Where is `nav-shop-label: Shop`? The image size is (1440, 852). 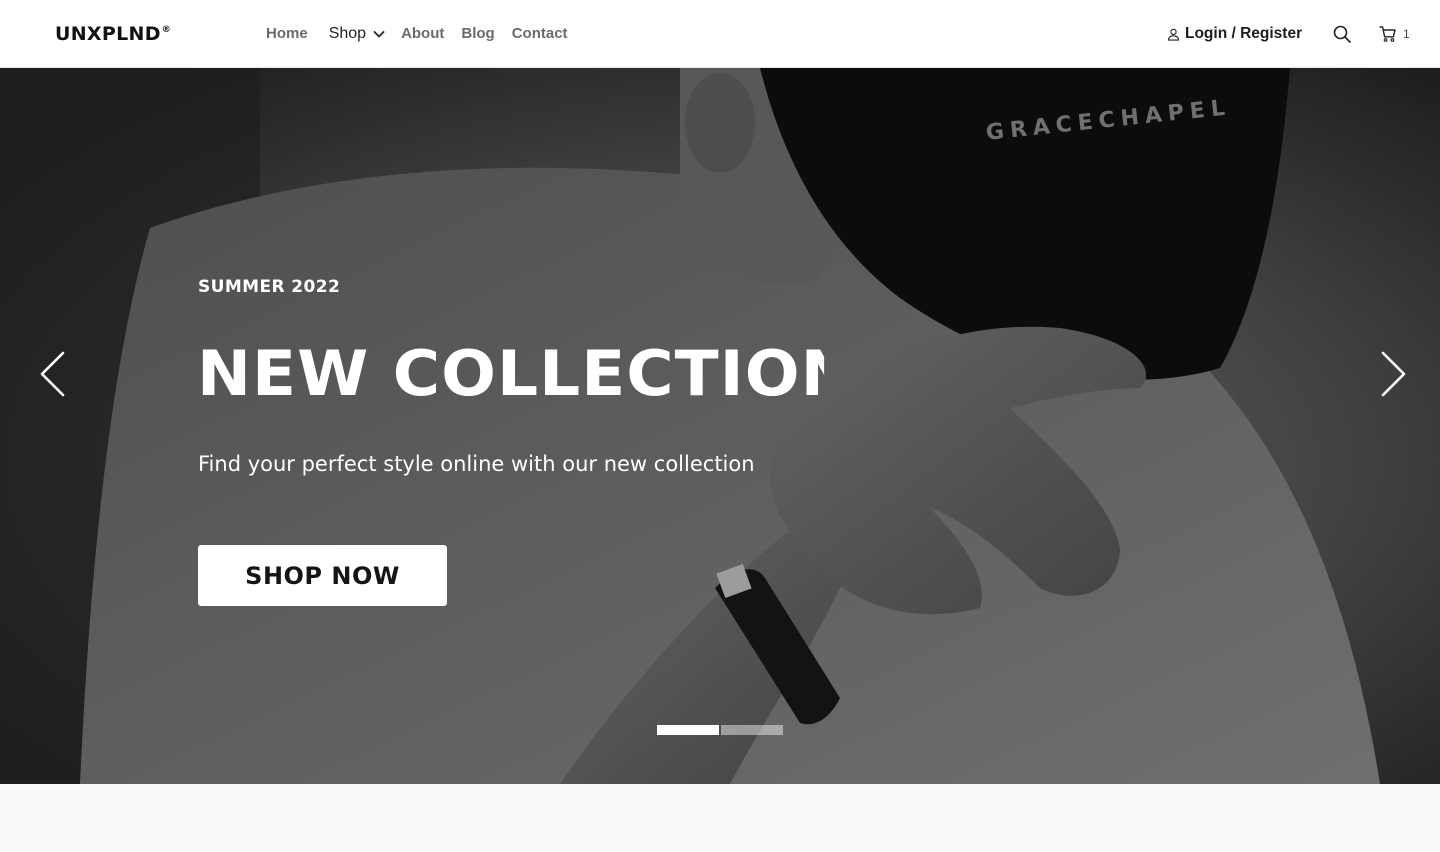 nav-shop-label: Shop is located at coordinates (347, 33).